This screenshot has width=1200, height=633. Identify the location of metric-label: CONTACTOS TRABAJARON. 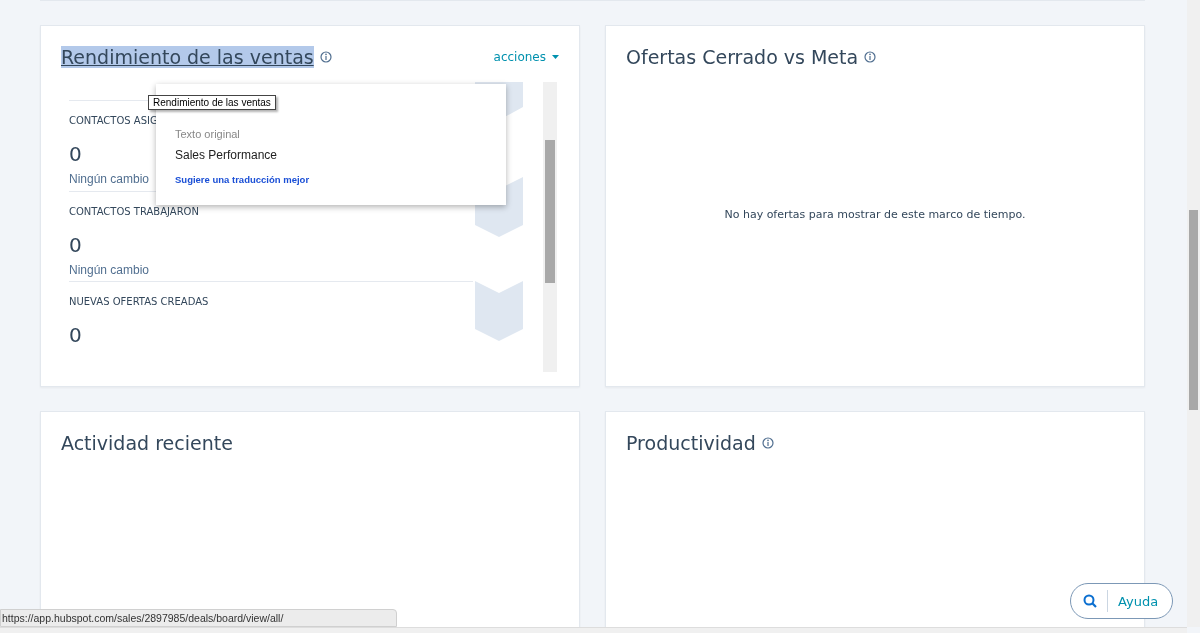
(134, 211).